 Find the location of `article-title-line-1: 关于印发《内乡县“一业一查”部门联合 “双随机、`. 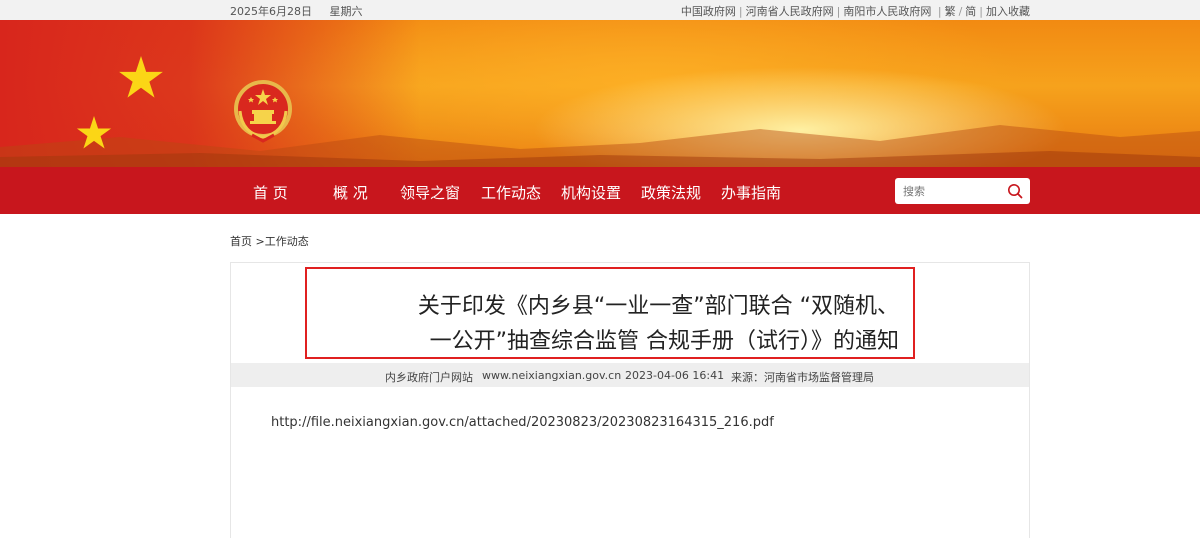

article-title-line-1: 关于印发《内乡县“一业一查”部门联合 “双随机、 is located at coordinates (658, 306).